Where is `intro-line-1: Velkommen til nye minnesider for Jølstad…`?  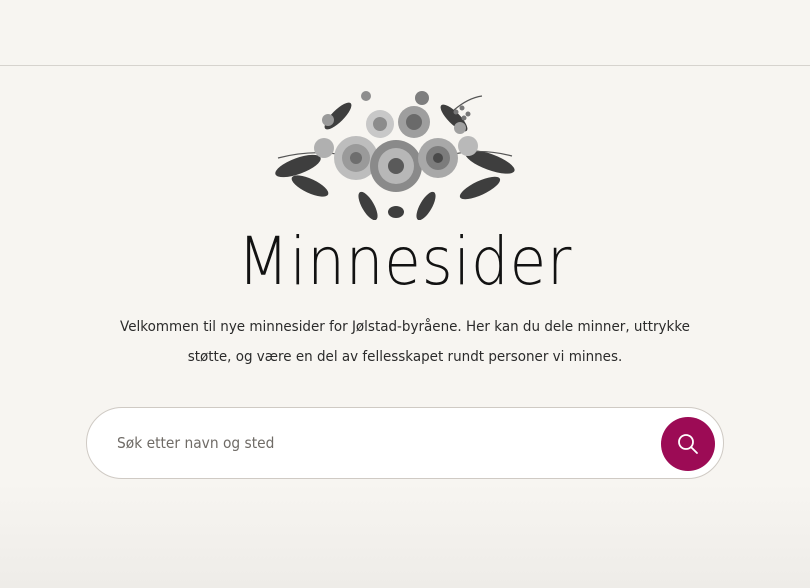 intro-line-1: Velkommen til nye minnesider for Jølstad… is located at coordinates (405, 327).